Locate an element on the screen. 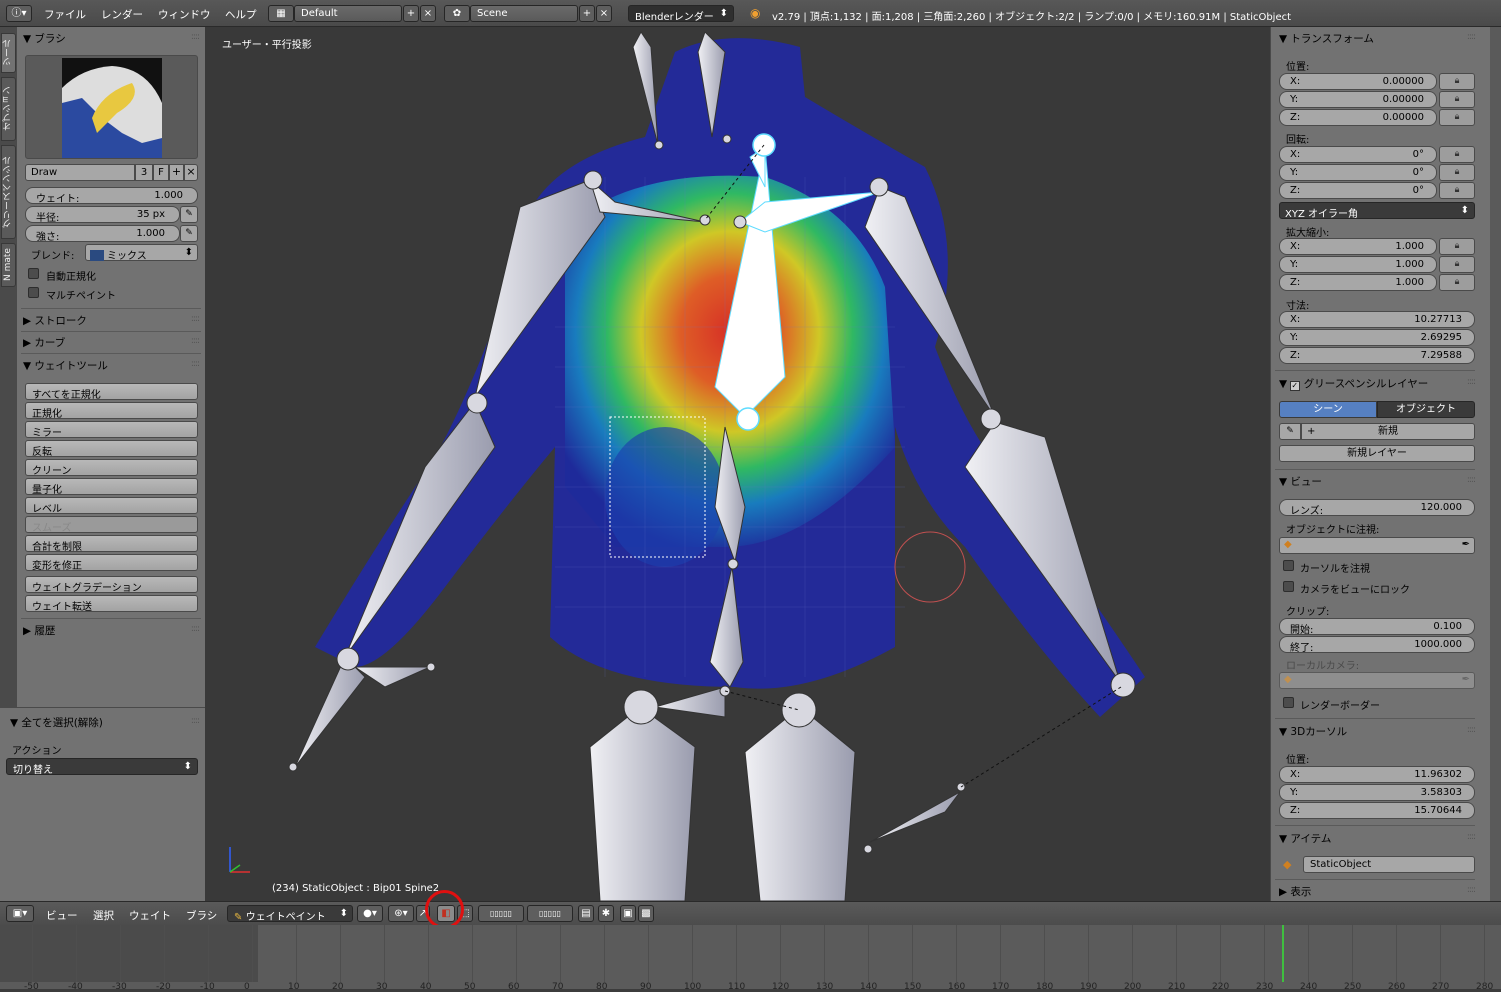 The width and height of the screenshot is (1501, 992). info-editor-type-icon: ⓘ▾ is located at coordinates (19, 13).